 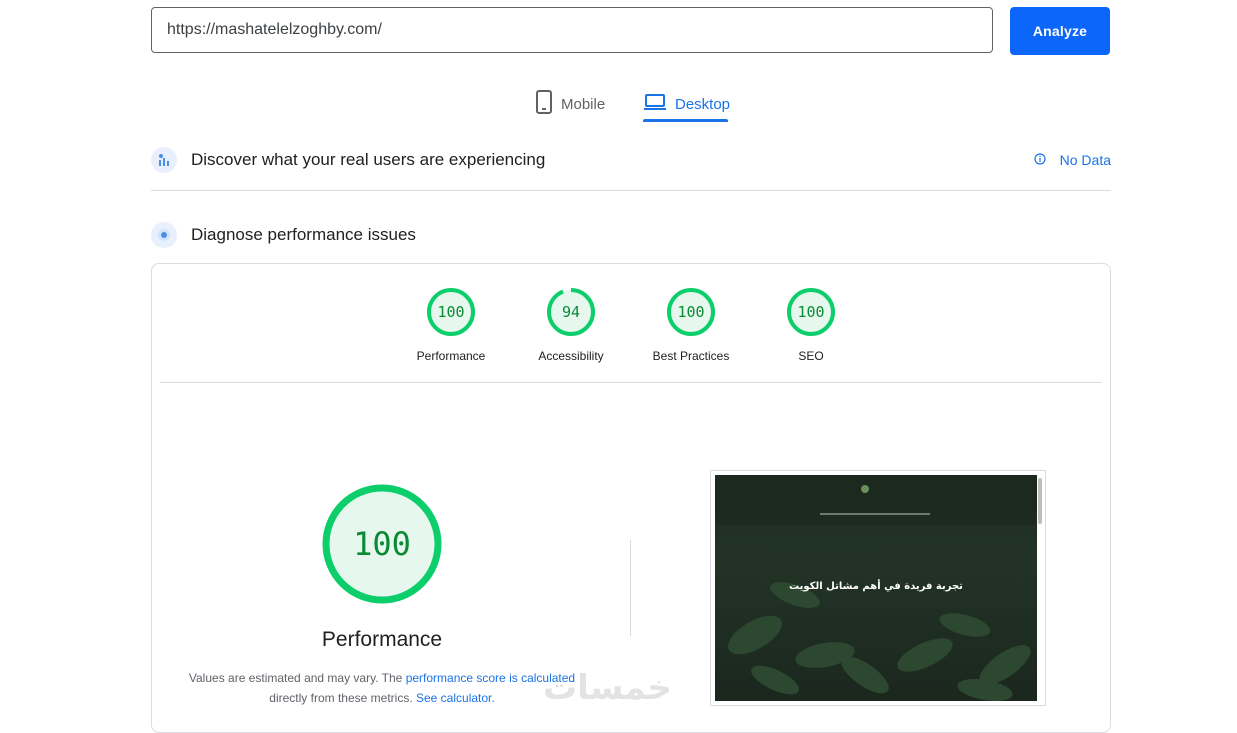 I want to click on scores-divider, so click(x=631, y=382).